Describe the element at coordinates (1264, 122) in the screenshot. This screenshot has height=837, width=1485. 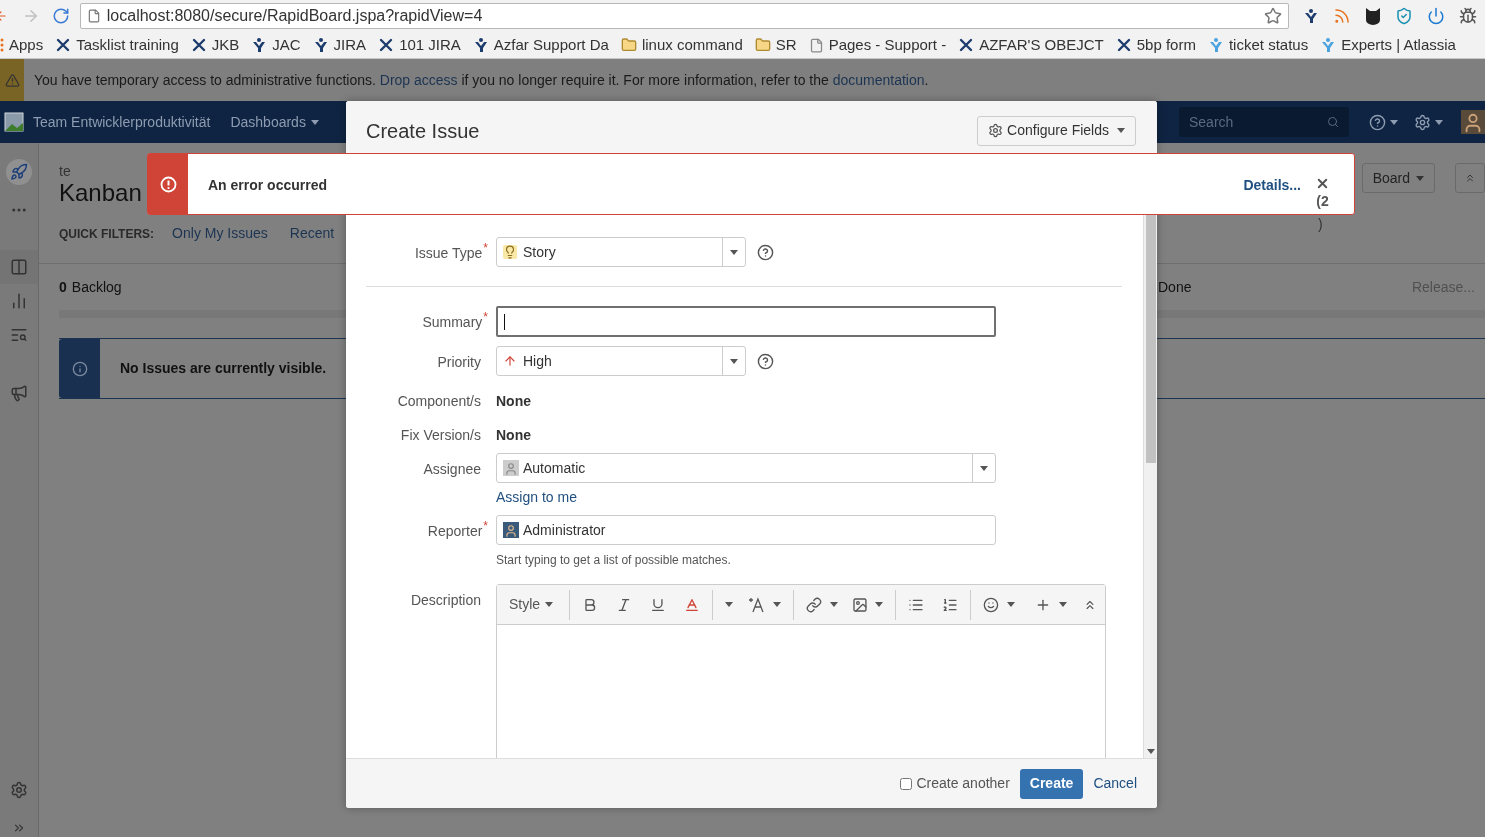
I see `search-field: Search` at that location.